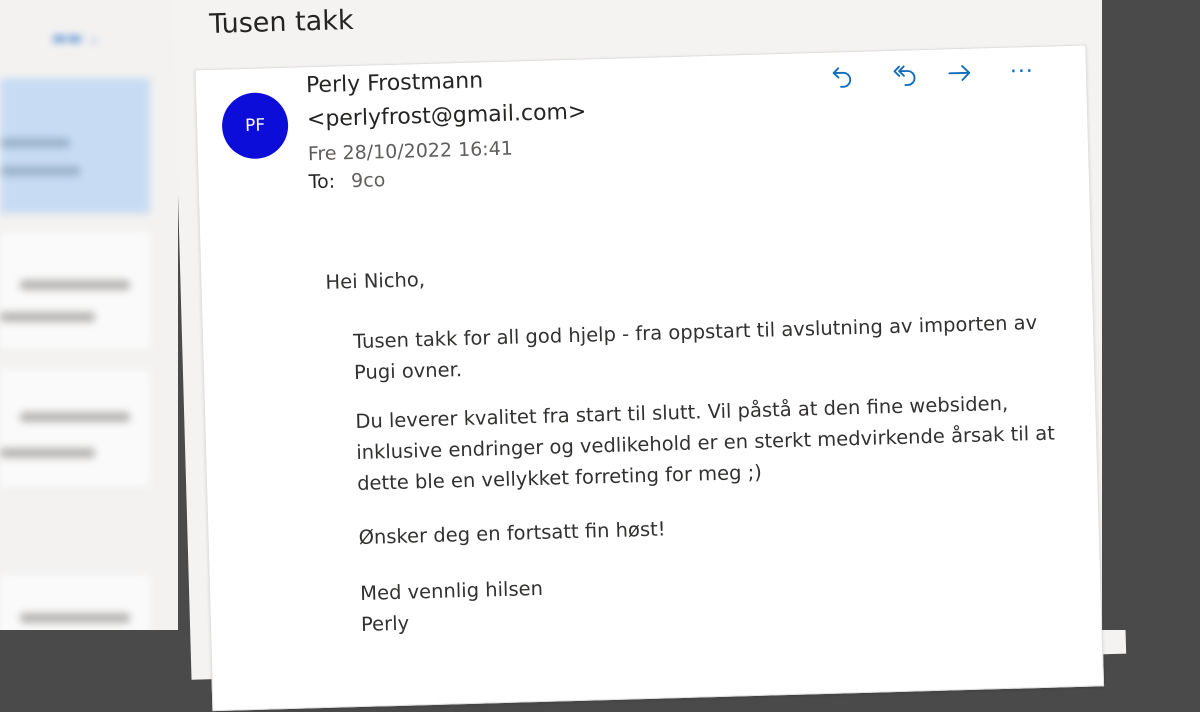  Describe the element at coordinates (322, 182) in the screenshot. I see `to-label: To:` at that location.